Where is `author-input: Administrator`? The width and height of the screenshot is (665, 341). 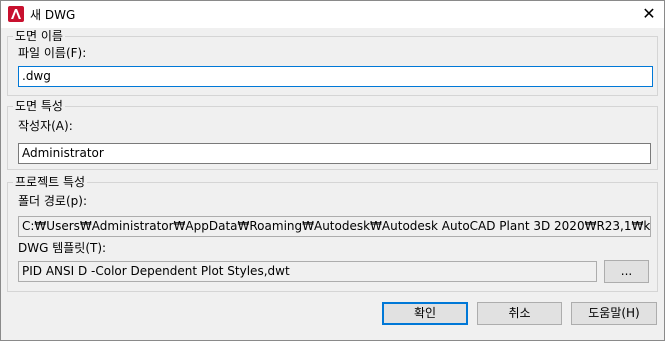 author-input: Administrator is located at coordinates (334, 153).